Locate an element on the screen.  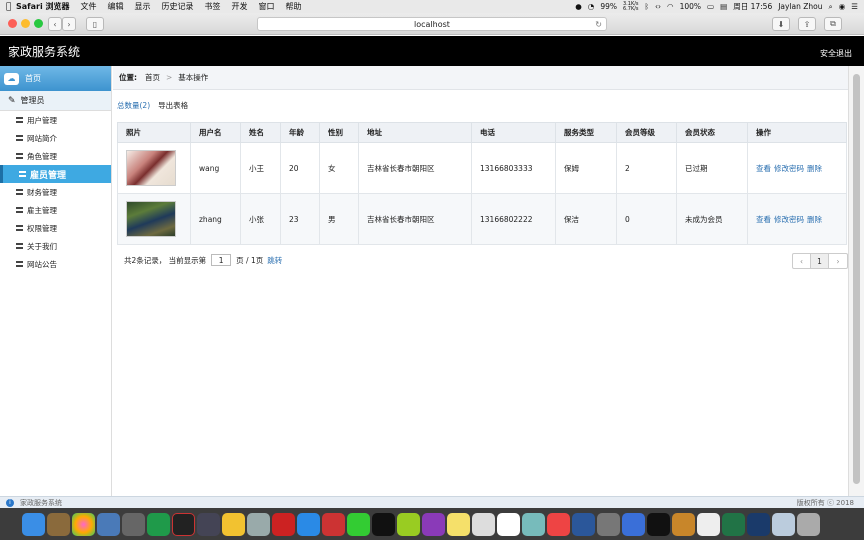
sidebar-item-permissions: 权限管理 is located at coordinates (55, 228).